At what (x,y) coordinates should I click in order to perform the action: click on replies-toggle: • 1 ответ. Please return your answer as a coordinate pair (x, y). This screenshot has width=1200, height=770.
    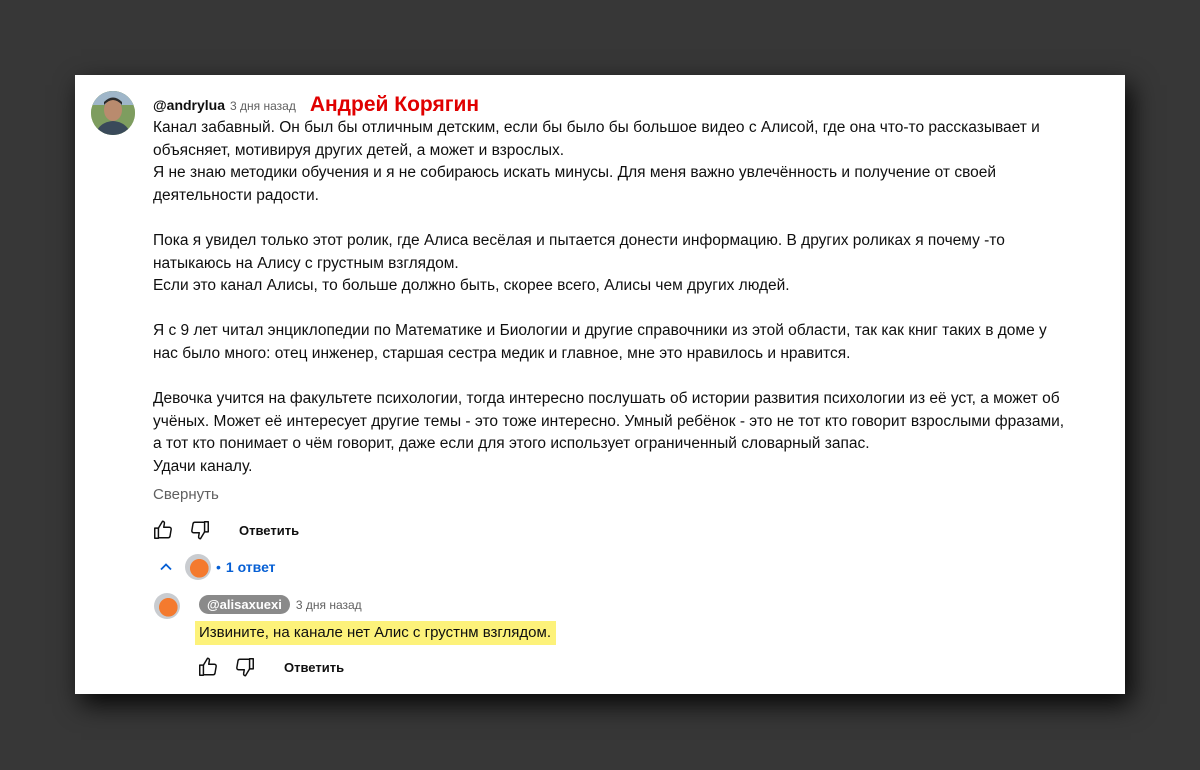
    Looking at the image, I should click on (216, 567).